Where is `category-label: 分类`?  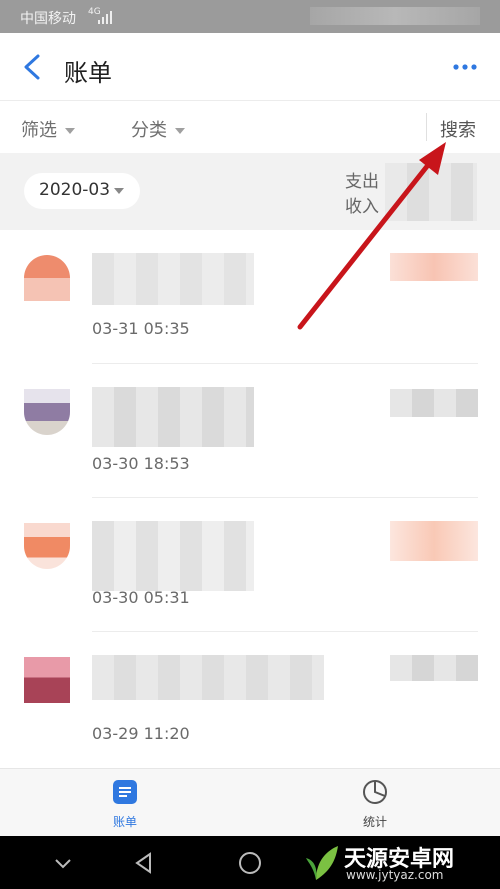 category-label: 分类 is located at coordinates (149, 130).